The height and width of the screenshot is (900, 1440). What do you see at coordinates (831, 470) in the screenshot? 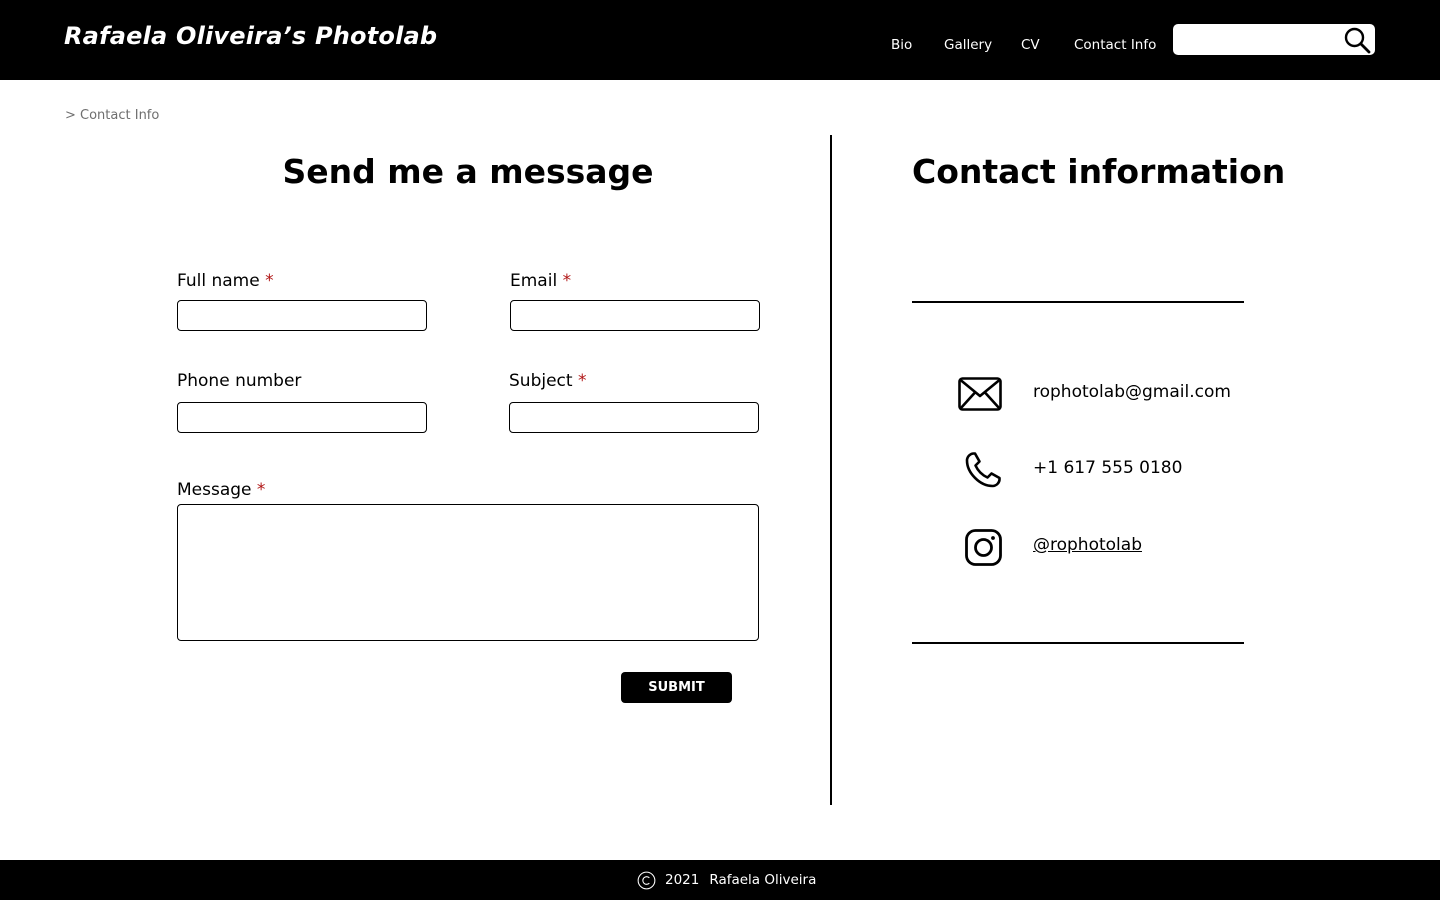
I see `column-divider` at bounding box center [831, 470].